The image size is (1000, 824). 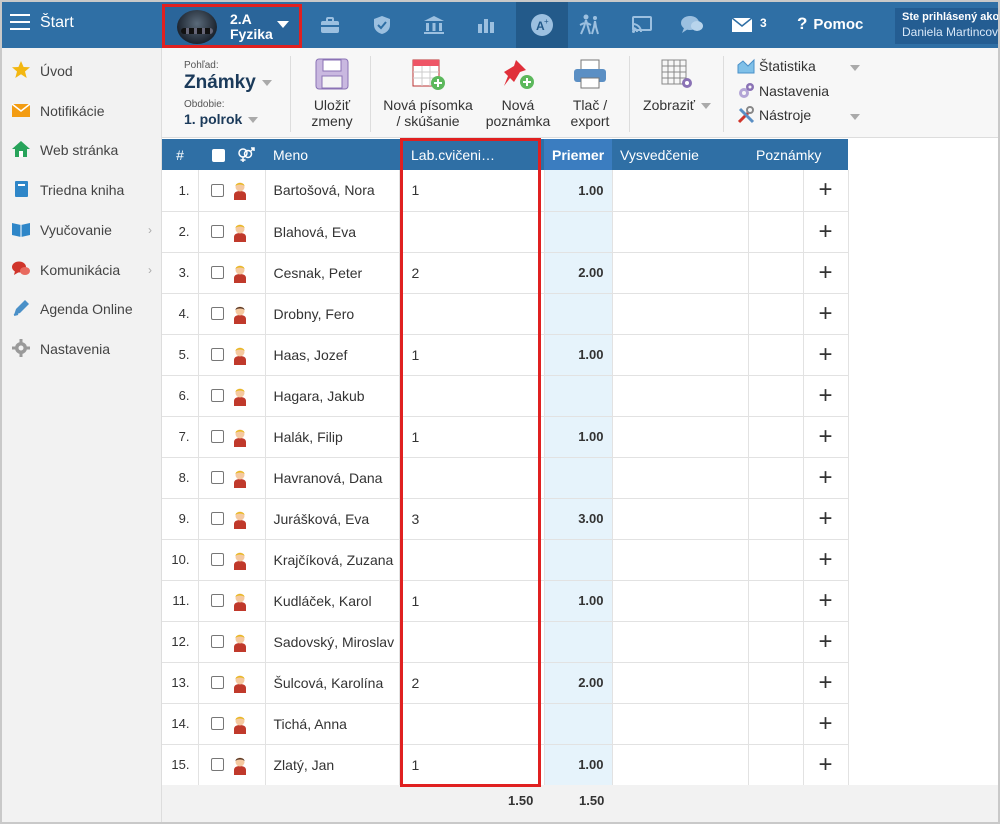 I want to click on show-button: Zobraziť, so click(x=677, y=85).